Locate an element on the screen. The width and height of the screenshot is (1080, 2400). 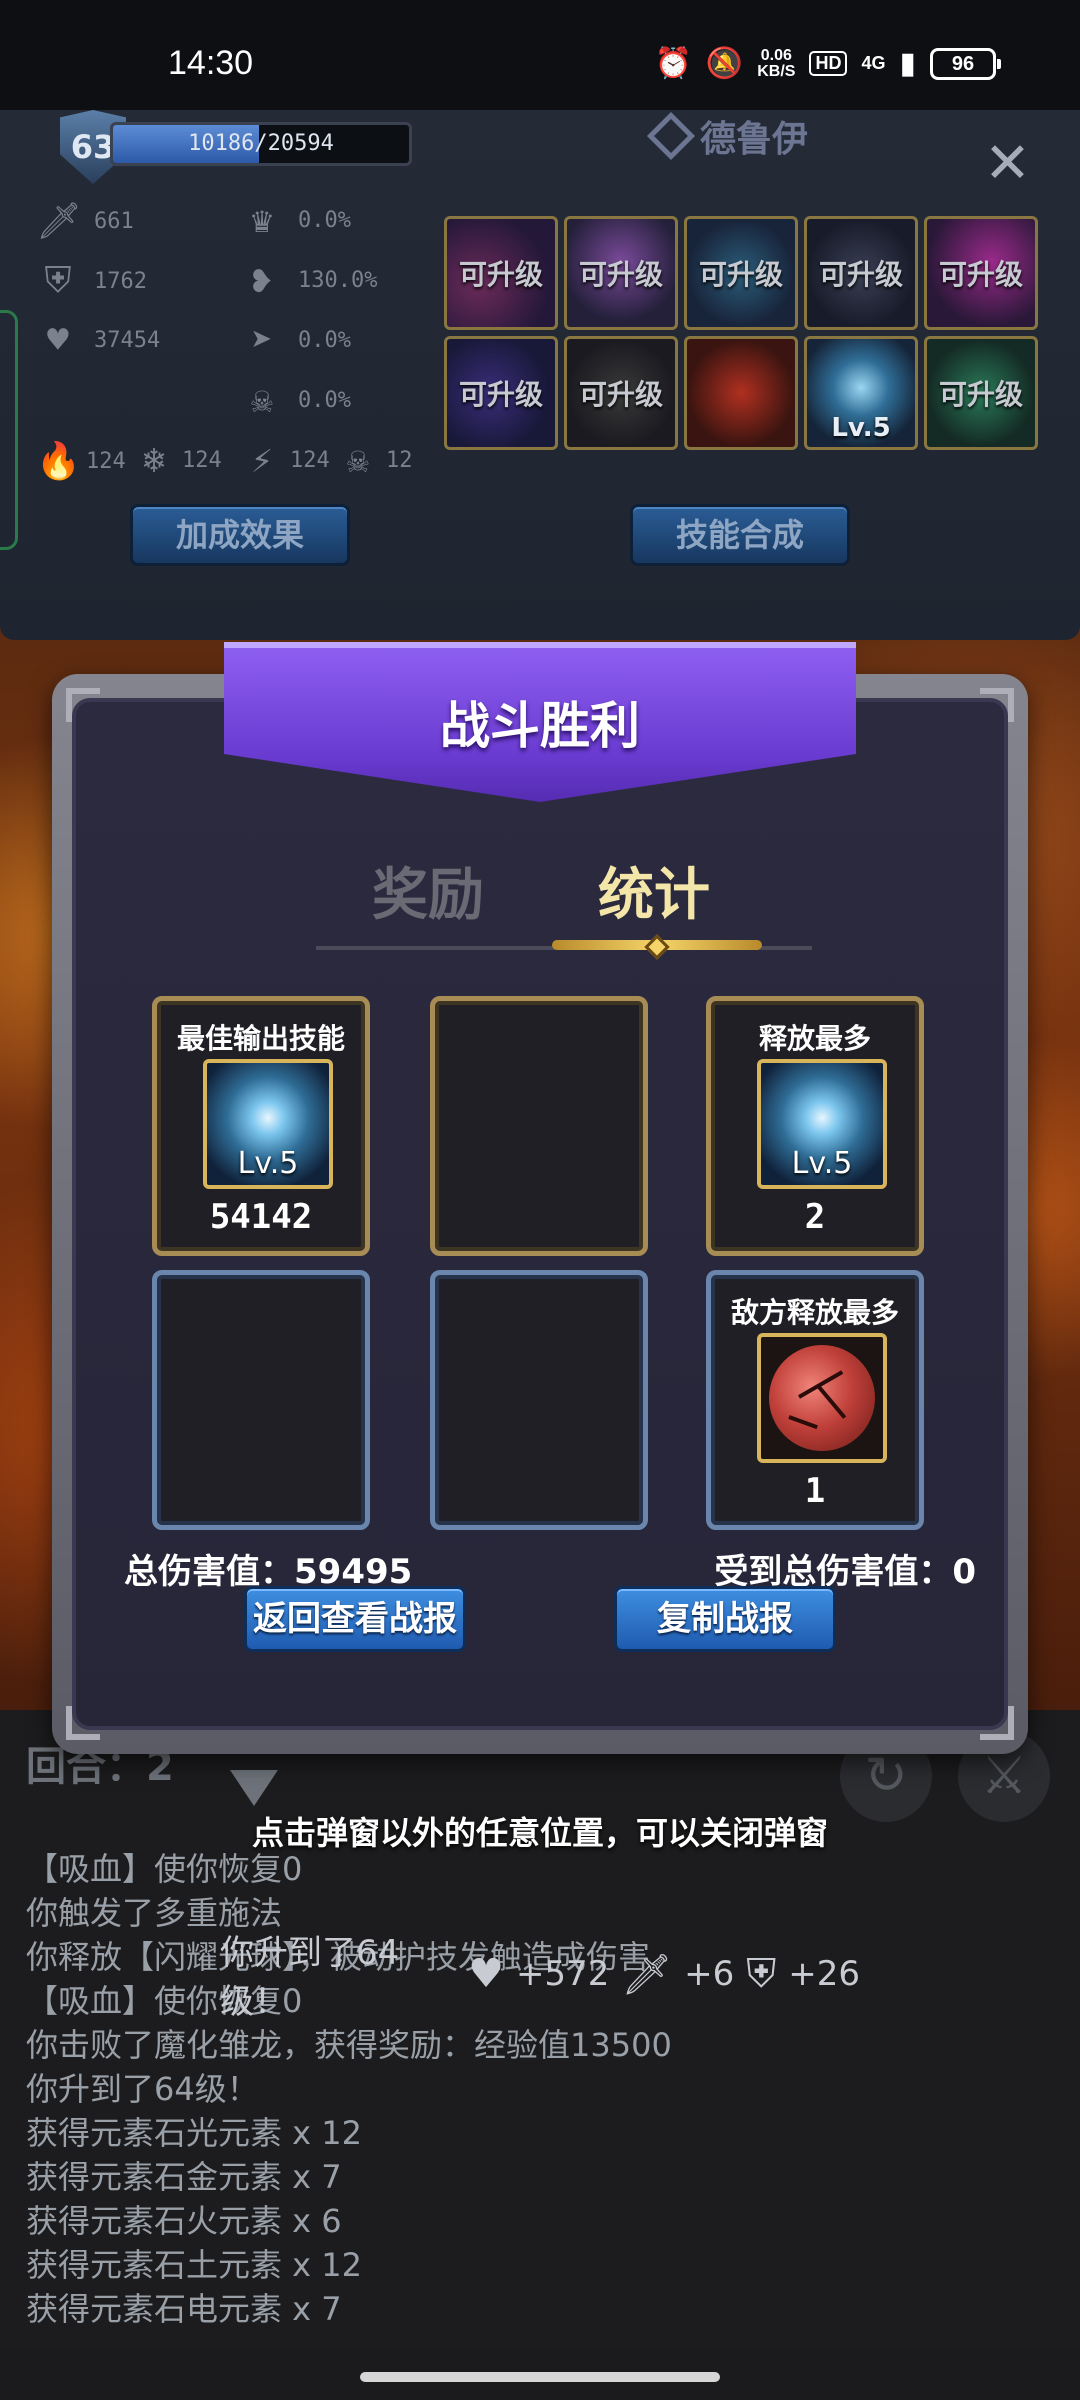
stat-hp-value: 37454 is located at coordinates (127, 340).